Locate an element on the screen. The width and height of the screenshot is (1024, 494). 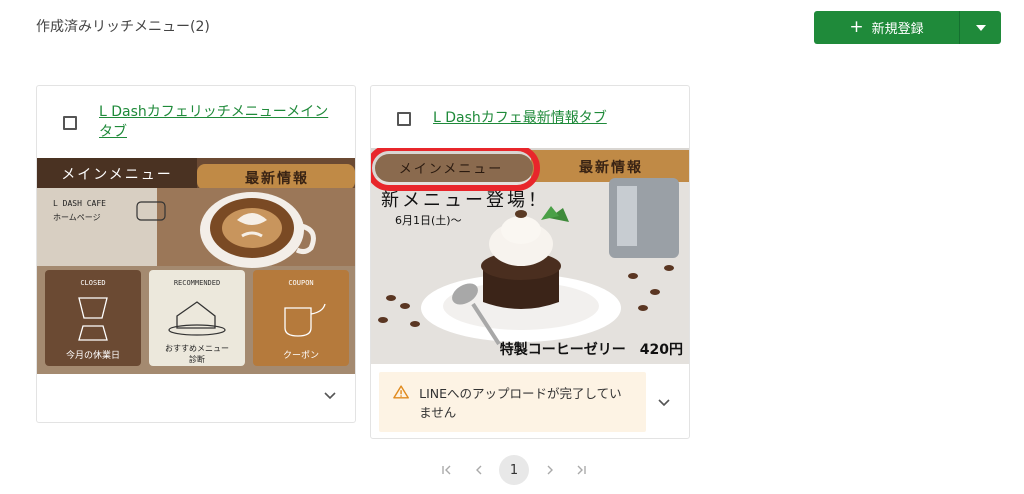
chevron-left-icon is located at coordinates (478, 470).